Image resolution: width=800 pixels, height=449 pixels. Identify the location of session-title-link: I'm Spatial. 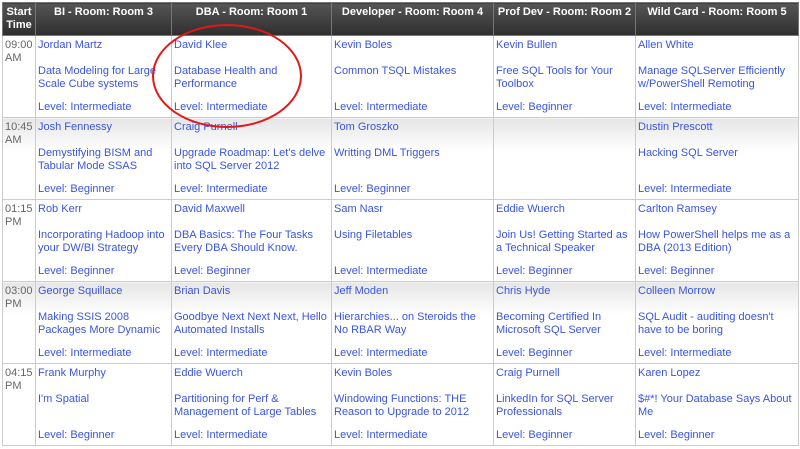
(103, 399).